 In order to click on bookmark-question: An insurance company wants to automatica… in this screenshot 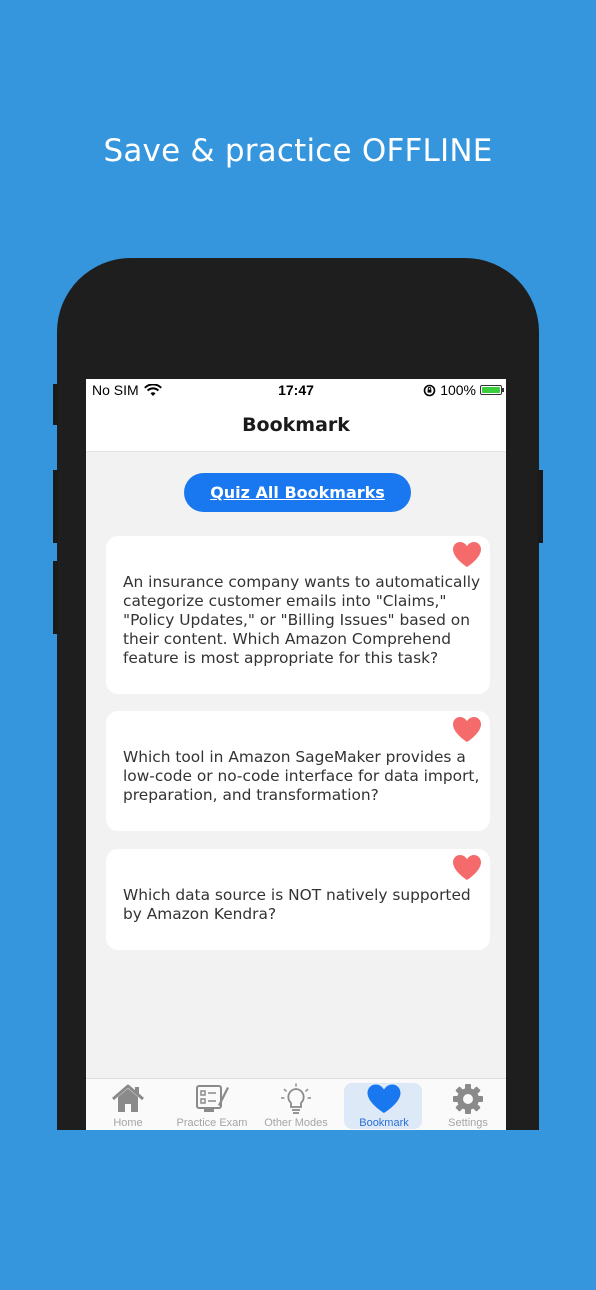, I will do `click(302, 620)`.